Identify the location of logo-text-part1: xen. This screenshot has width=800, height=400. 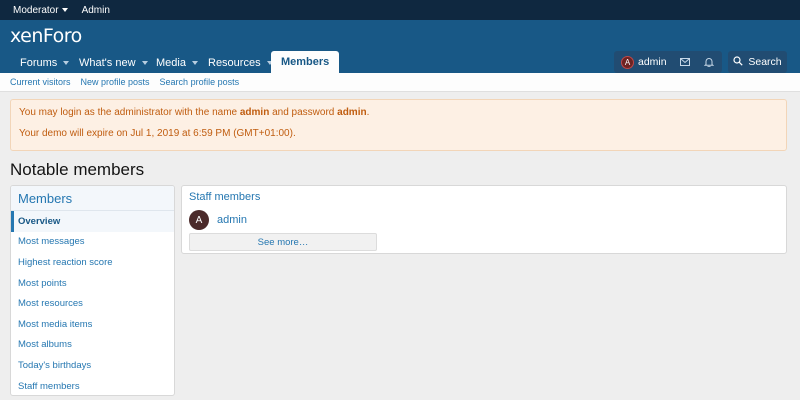
(26, 36).